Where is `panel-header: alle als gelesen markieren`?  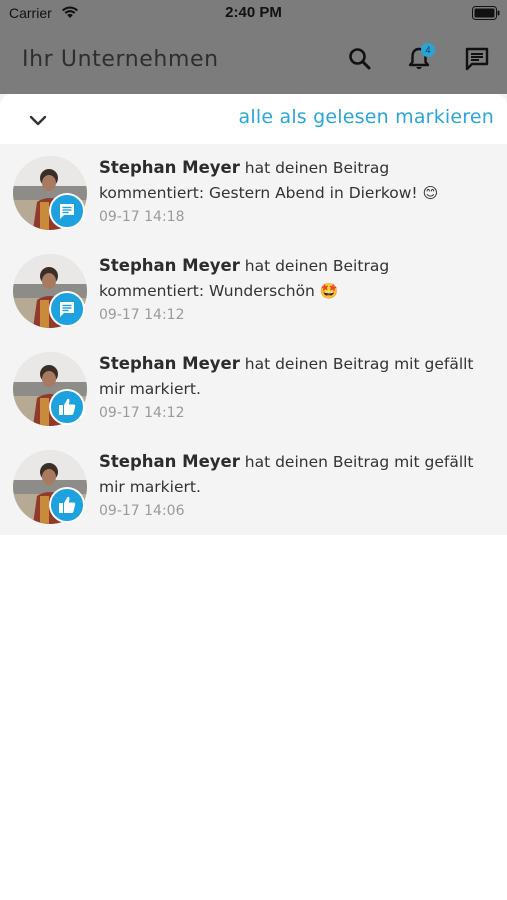 panel-header: alle als gelesen markieren is located at coordinates (253, 119).